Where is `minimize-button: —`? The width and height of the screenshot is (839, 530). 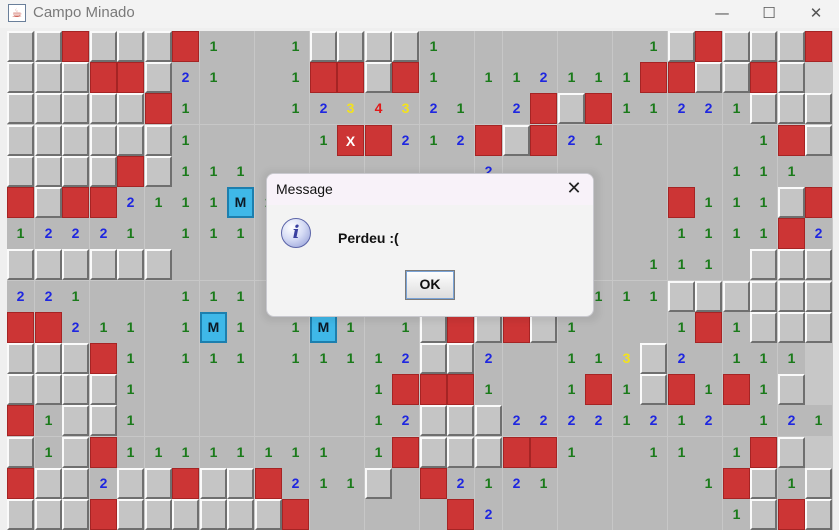 minimize-button: — is located at coordinates (722, 14).